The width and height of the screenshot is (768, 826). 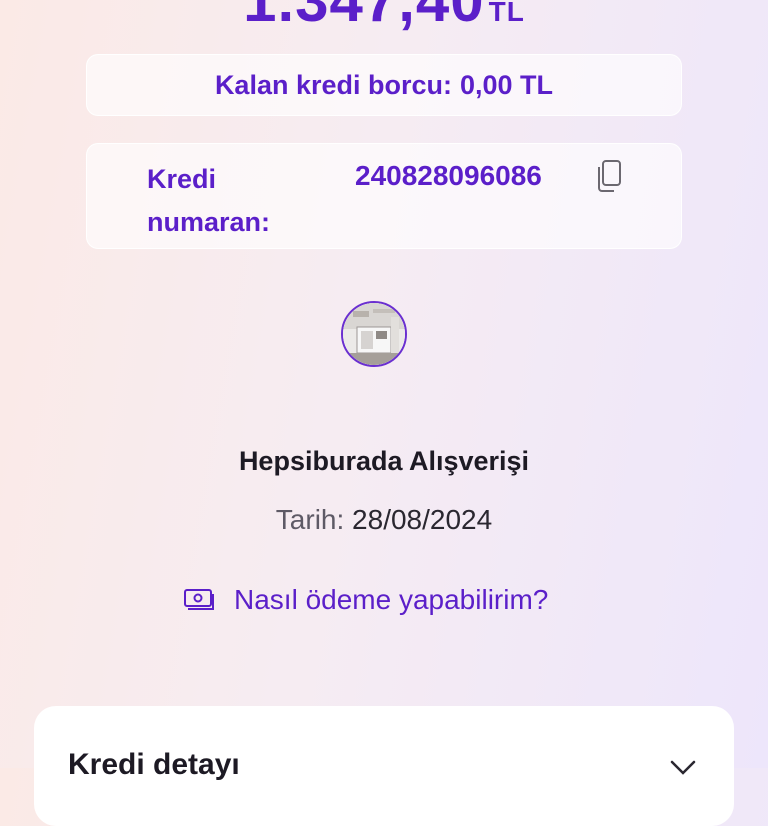 I want to click on credit-number-value: 240828096086, so click(x=448, y=175).